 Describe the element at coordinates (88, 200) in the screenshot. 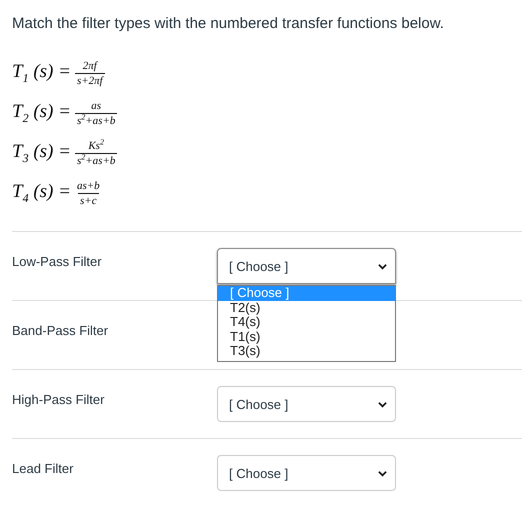

I see `denominator: s+c` at that location.